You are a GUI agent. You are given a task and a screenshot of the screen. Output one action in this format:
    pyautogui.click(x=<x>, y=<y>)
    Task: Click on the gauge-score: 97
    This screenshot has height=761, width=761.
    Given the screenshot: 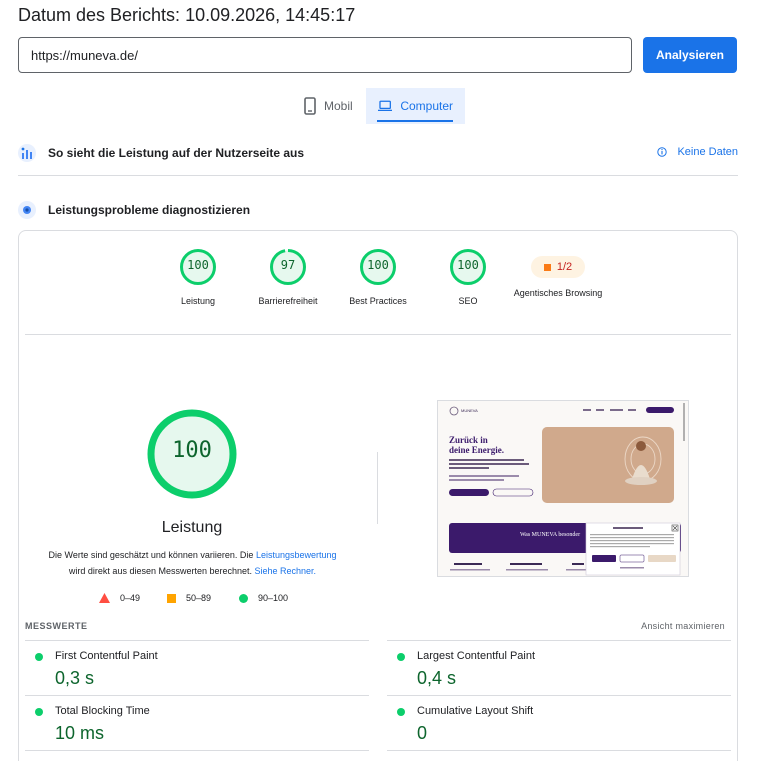 What is the action you would take?
    pyautogui.click(x=288, y=265)
    